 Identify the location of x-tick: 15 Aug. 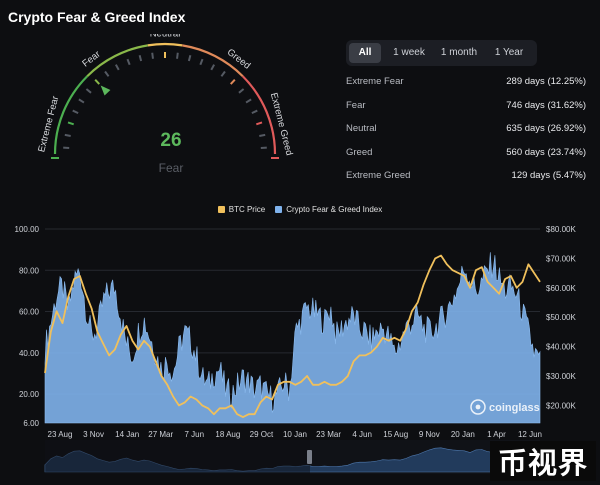
(395, 434).